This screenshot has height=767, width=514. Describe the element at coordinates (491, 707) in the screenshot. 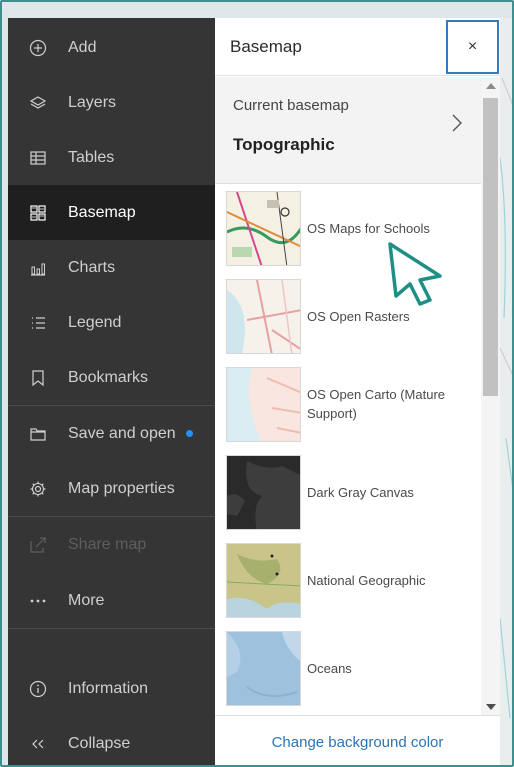

I see `scroll-down-arrow-icon` at that location.